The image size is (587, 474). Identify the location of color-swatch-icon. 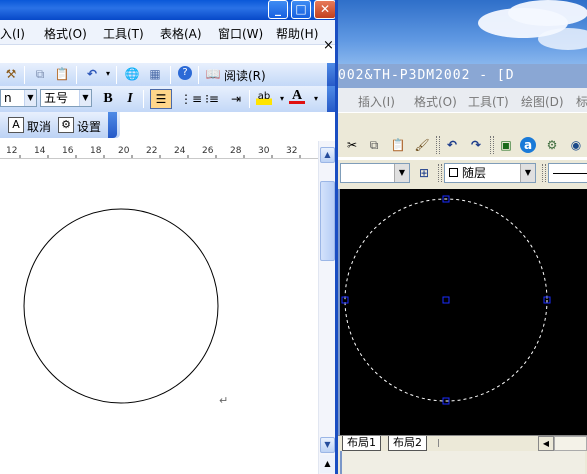
(453, 172).